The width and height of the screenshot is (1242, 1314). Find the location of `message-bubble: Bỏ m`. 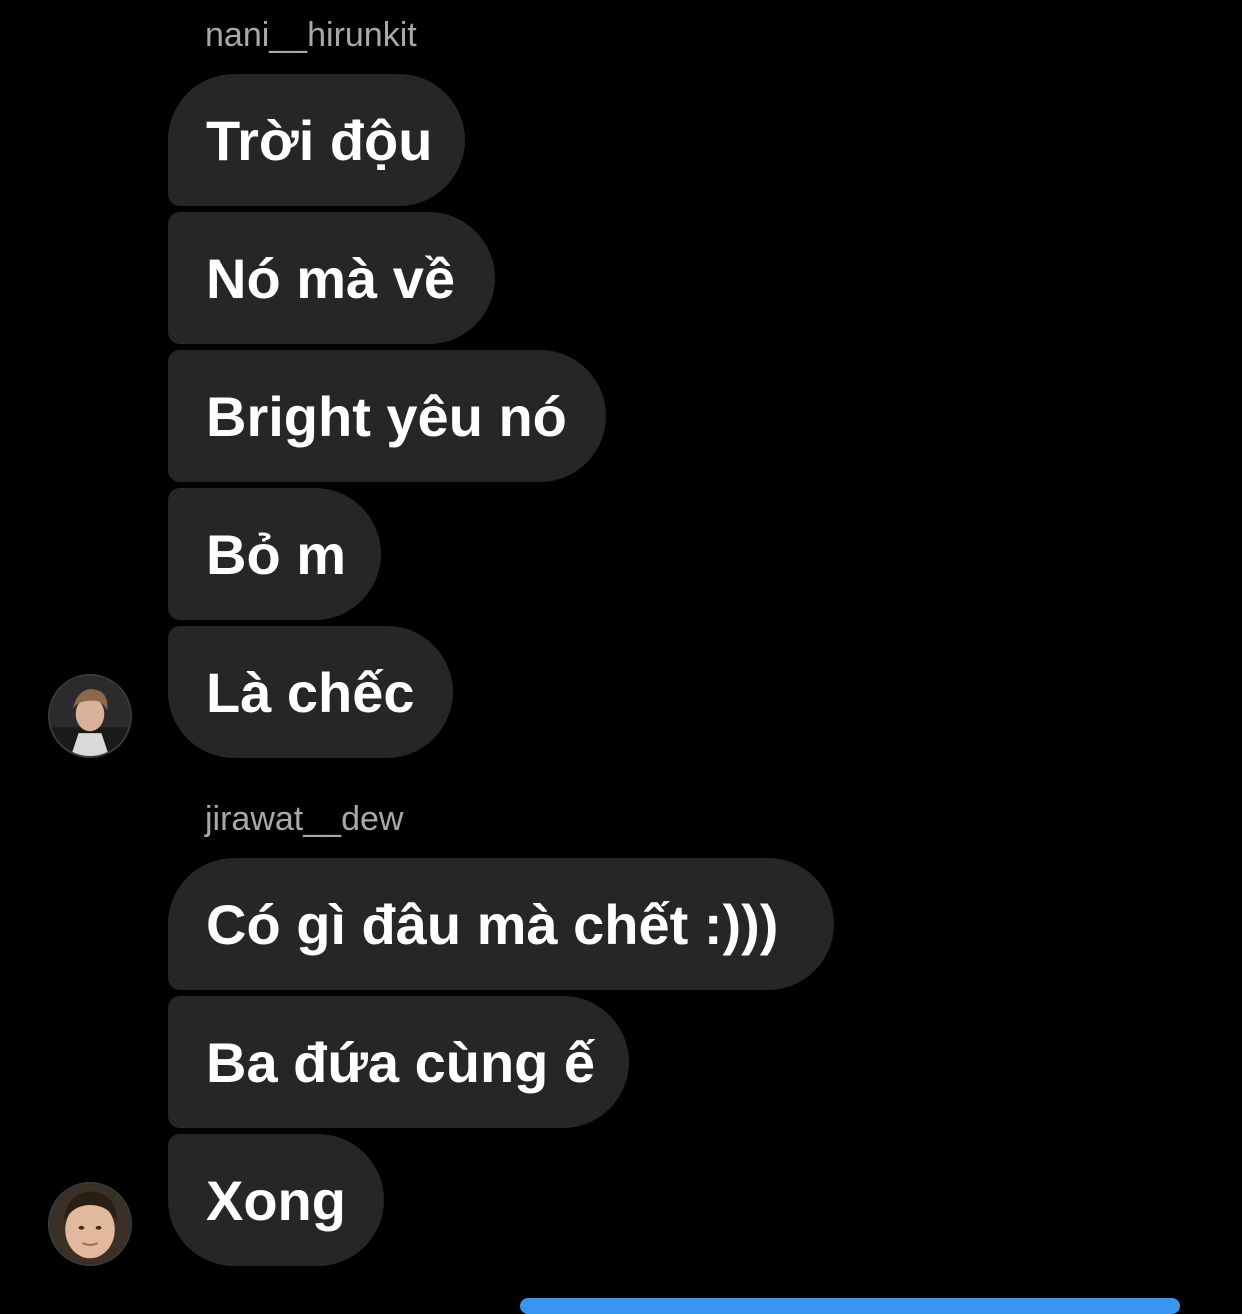

message-bubble: Bỏ m is located at coordinates (274, 554).